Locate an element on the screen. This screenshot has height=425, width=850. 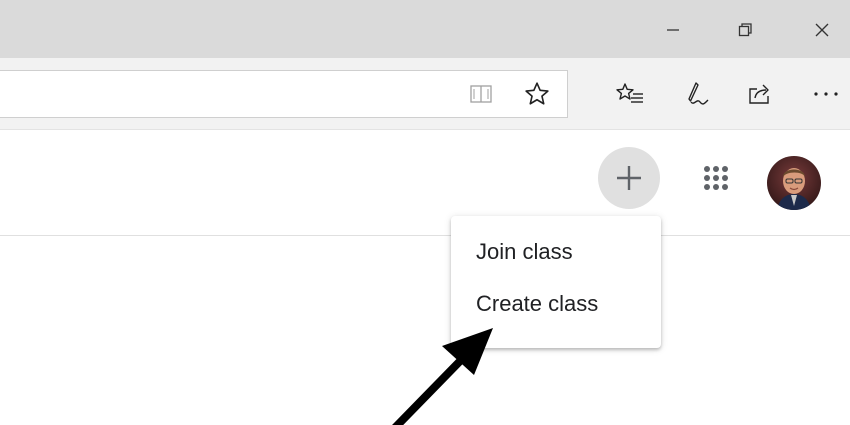
add-notes-pen-icon is located at coordinates (698, 93).